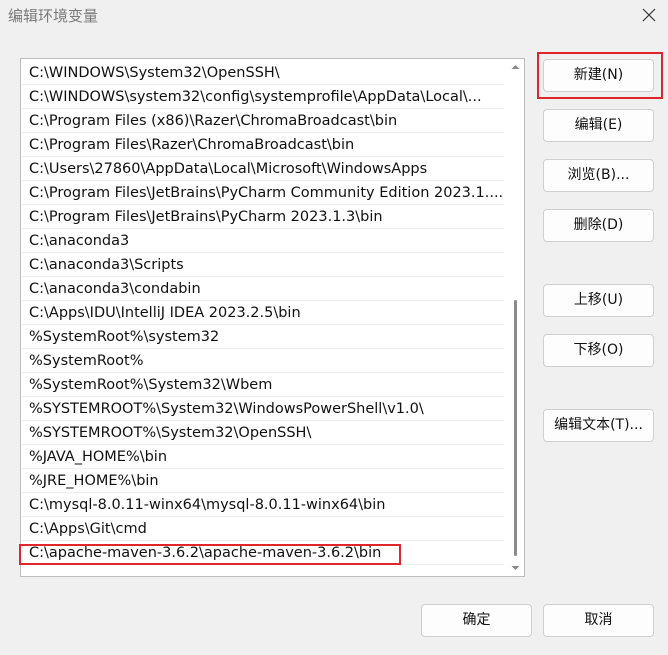  What do you see at coordinates (262, 433) in the screenshot?
I see `list-item: %SYSTEMROOT%\System32\OpenSSH\` at bounding box center [262, 433].